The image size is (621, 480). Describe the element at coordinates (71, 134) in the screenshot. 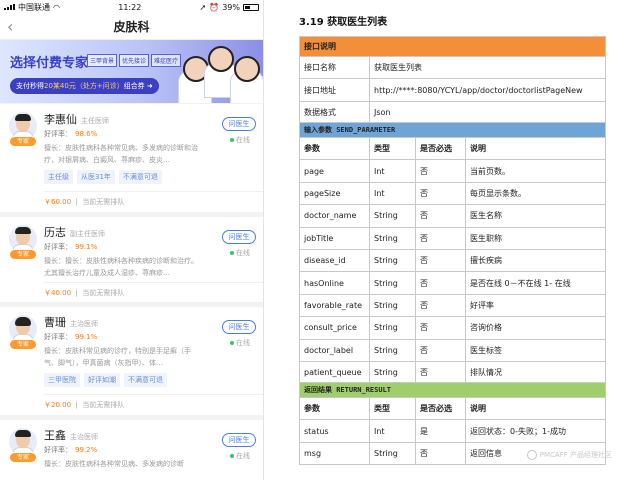

I see `rating: 好评率： 98.6%` at that location.